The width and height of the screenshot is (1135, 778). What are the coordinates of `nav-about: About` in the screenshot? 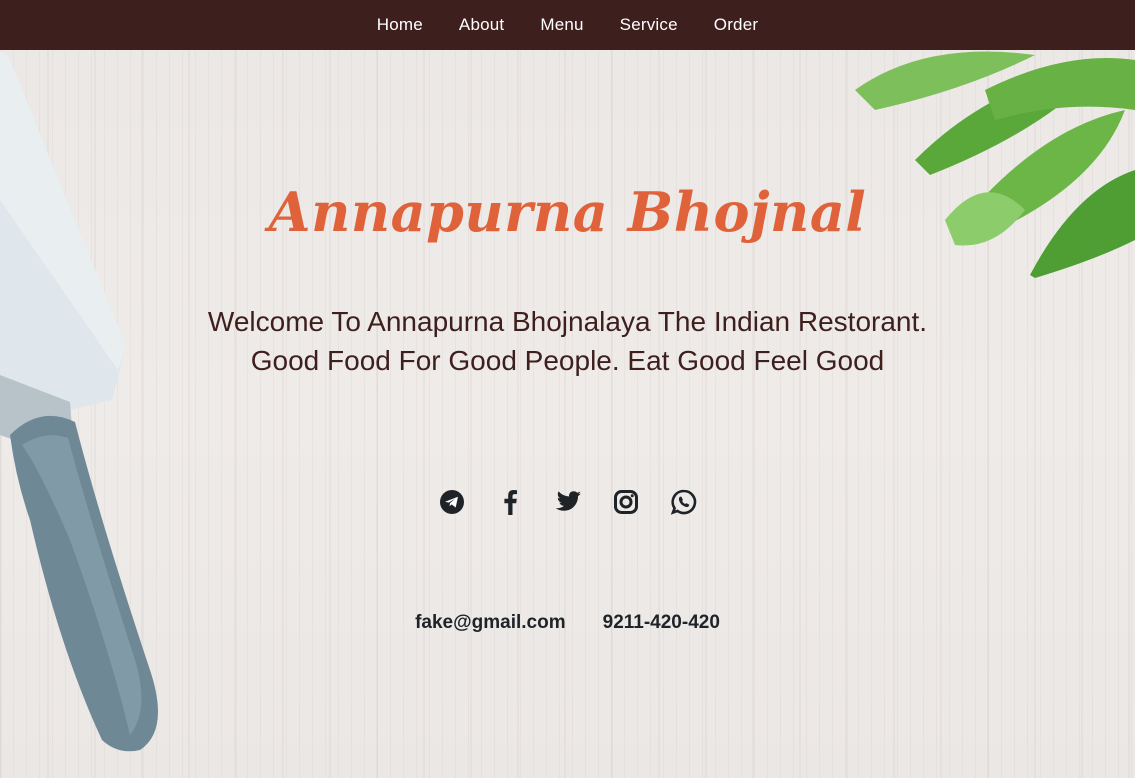 It's located at (481, 25).